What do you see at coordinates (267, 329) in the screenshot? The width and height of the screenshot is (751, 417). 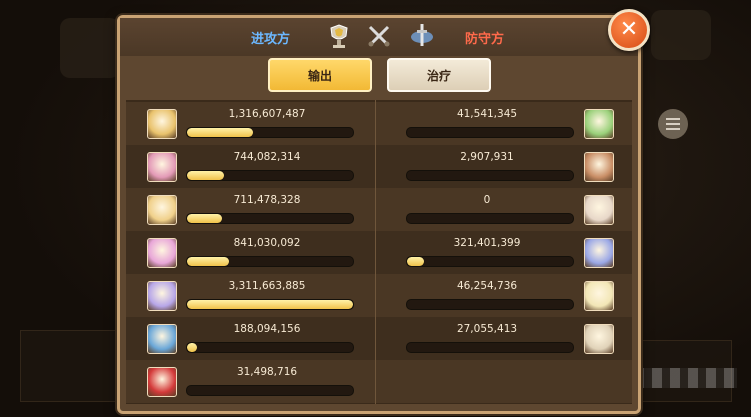 I see `attacker-value: 188,094,156` at bounding box center [267, 329].